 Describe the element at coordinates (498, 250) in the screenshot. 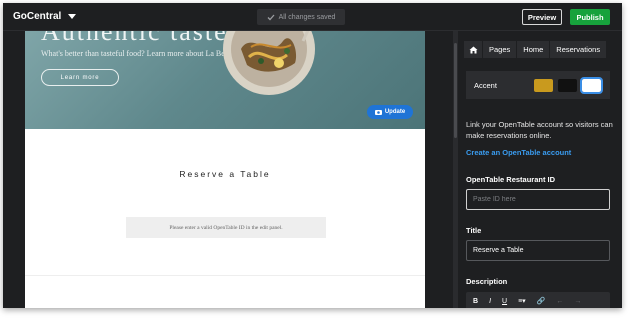

I see `title-value: Reserve a Table` at that location.